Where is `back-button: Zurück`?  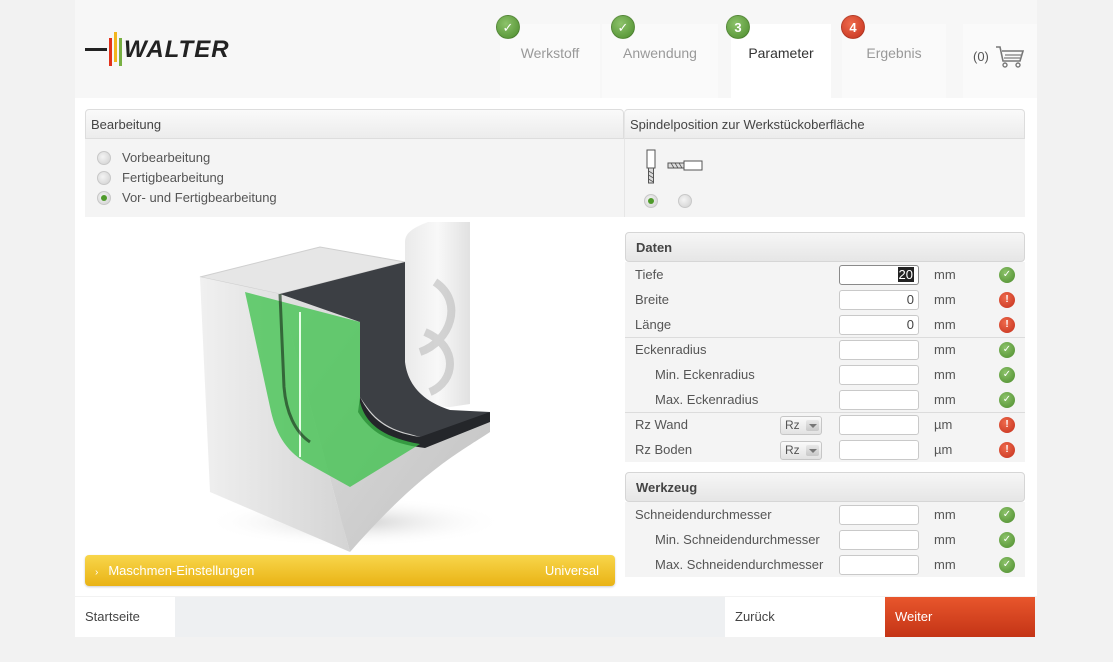
back-button: Zurück is located at coordinates (805, 617).